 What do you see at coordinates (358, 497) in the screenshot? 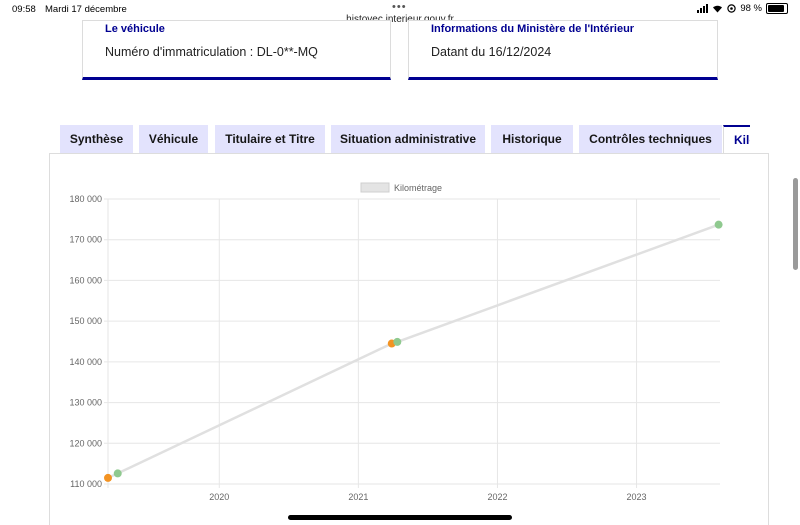
I see `x-tick-label: 2021` at bounding box center [358, 497].